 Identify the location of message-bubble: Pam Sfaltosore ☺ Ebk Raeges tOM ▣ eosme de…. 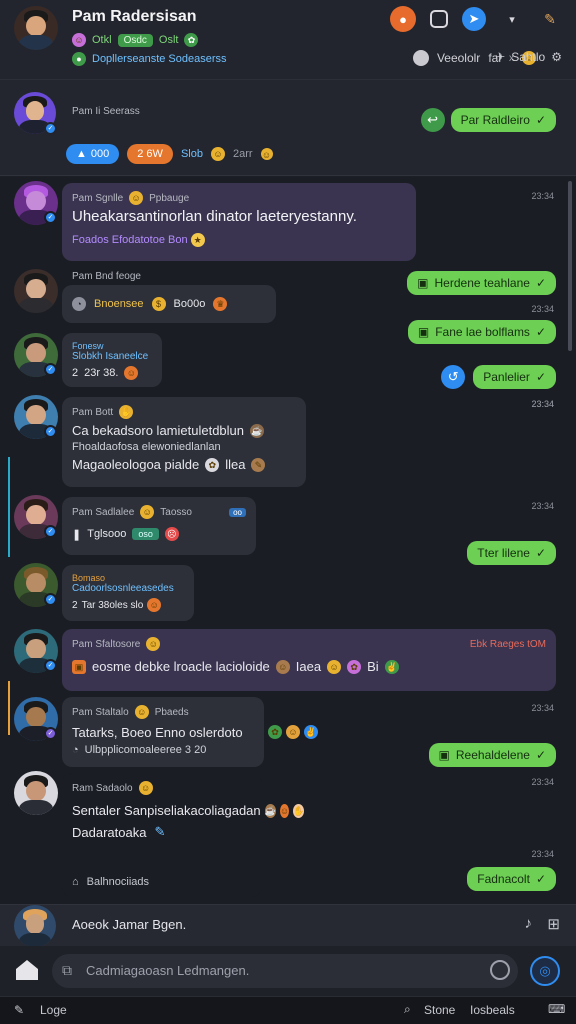
(309, 660).